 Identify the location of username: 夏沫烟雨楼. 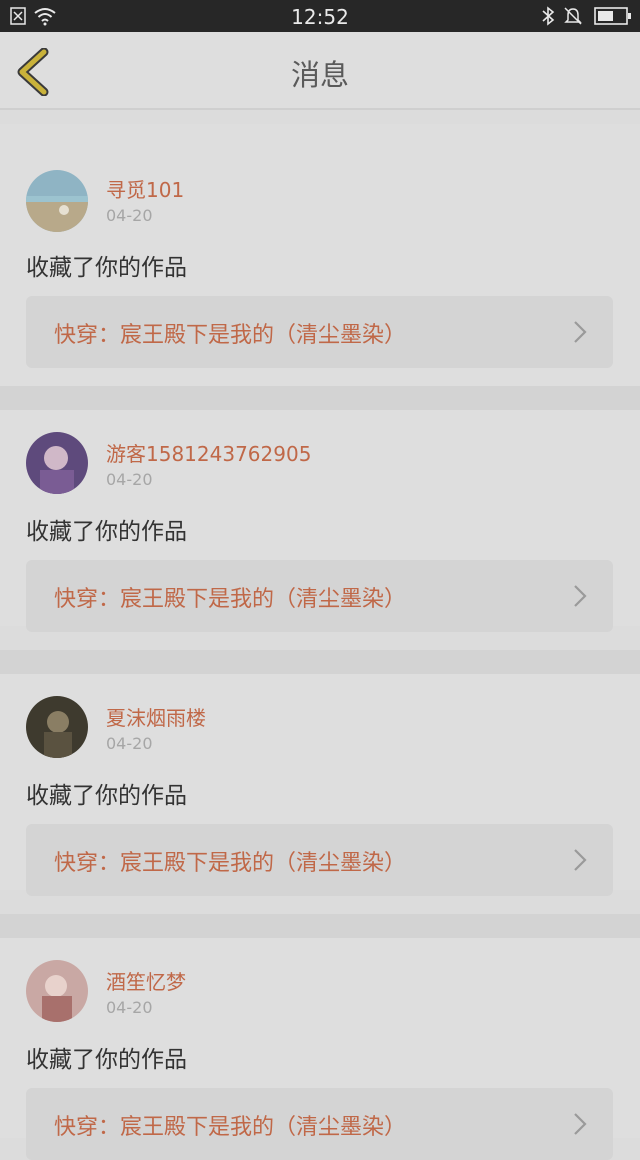
(156, 716).